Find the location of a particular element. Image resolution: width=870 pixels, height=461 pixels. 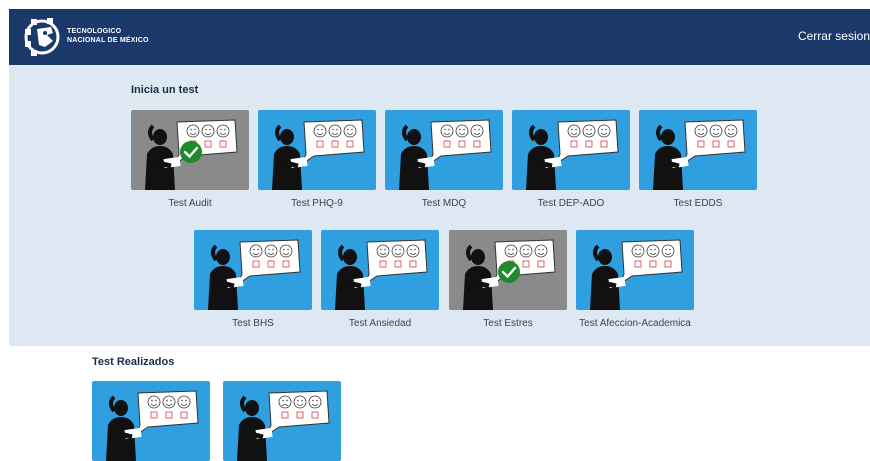

top-strip is located at coordinates (435, 4).